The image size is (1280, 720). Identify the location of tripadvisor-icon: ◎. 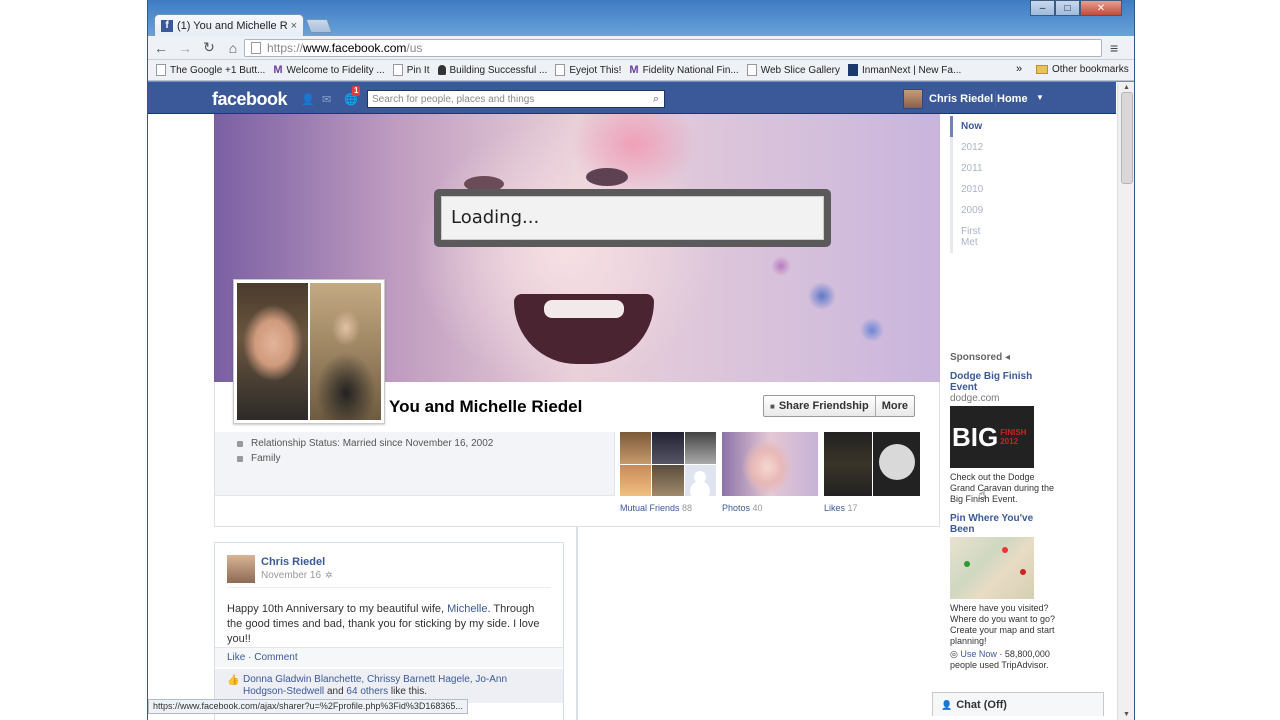
(954, 654).